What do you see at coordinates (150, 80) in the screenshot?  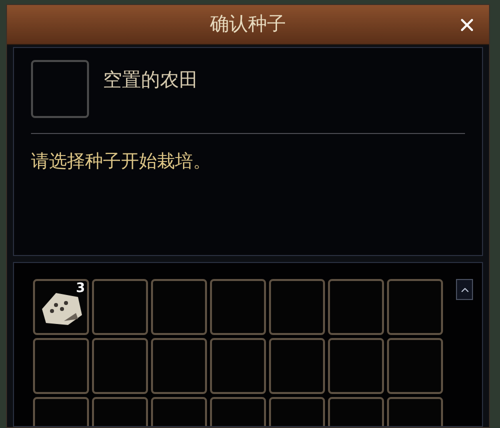 I see `farm-label: 空置的农田` at bounding box center [150, 80].